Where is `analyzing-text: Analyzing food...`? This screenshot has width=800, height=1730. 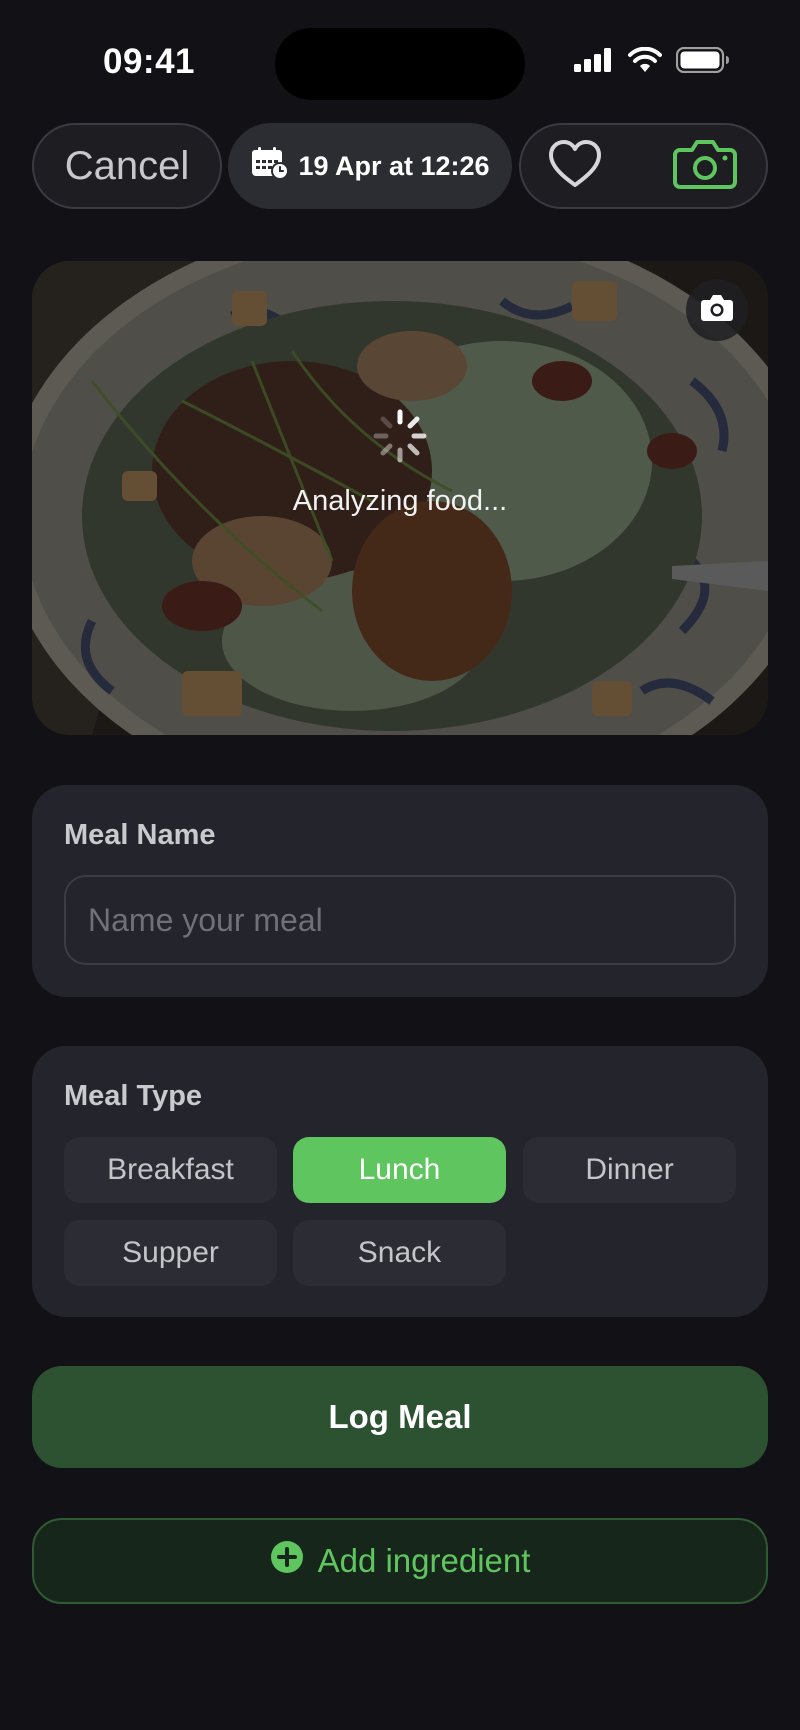 analyzing-text: Analyzing food... is located at coordinates (400, 501).